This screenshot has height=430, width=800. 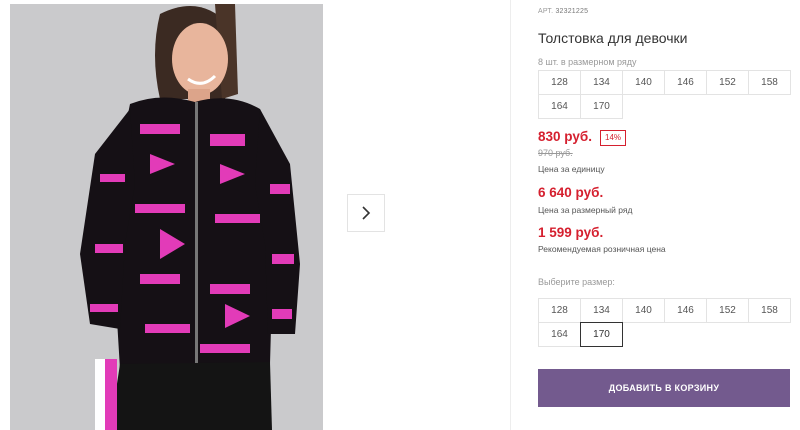 What do you see at coordinates (769, 310) in the screenshot?
I see `size-option: 158` at bounding box center [769, 310].